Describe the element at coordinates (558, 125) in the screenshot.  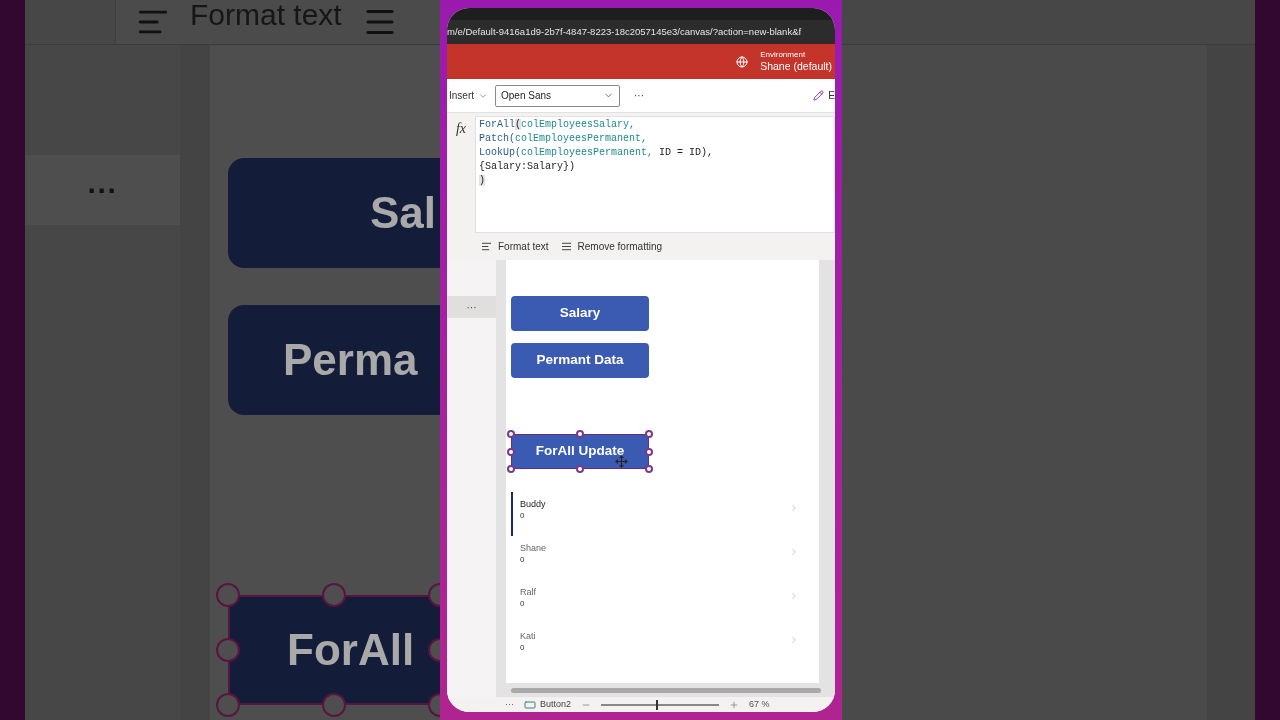
I see `code-line: ForAll(colEmployeesSalary,` at that location.